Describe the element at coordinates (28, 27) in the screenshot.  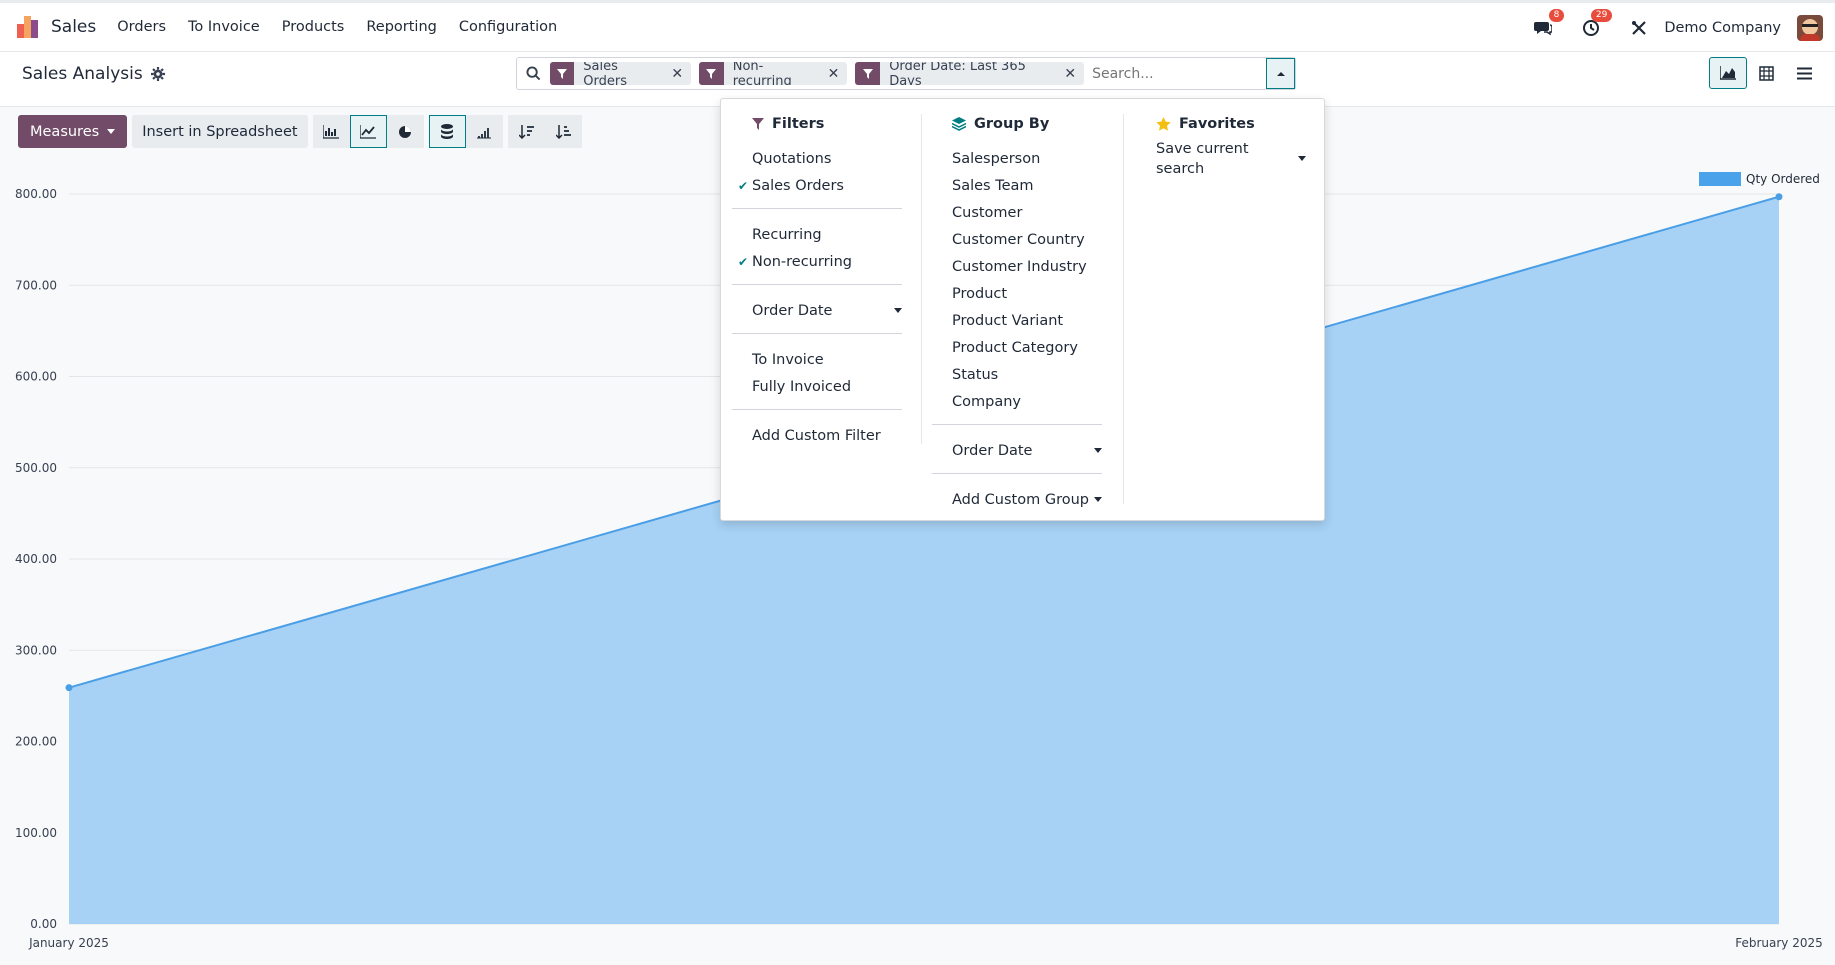
I see `sales-app-icon` at that location.